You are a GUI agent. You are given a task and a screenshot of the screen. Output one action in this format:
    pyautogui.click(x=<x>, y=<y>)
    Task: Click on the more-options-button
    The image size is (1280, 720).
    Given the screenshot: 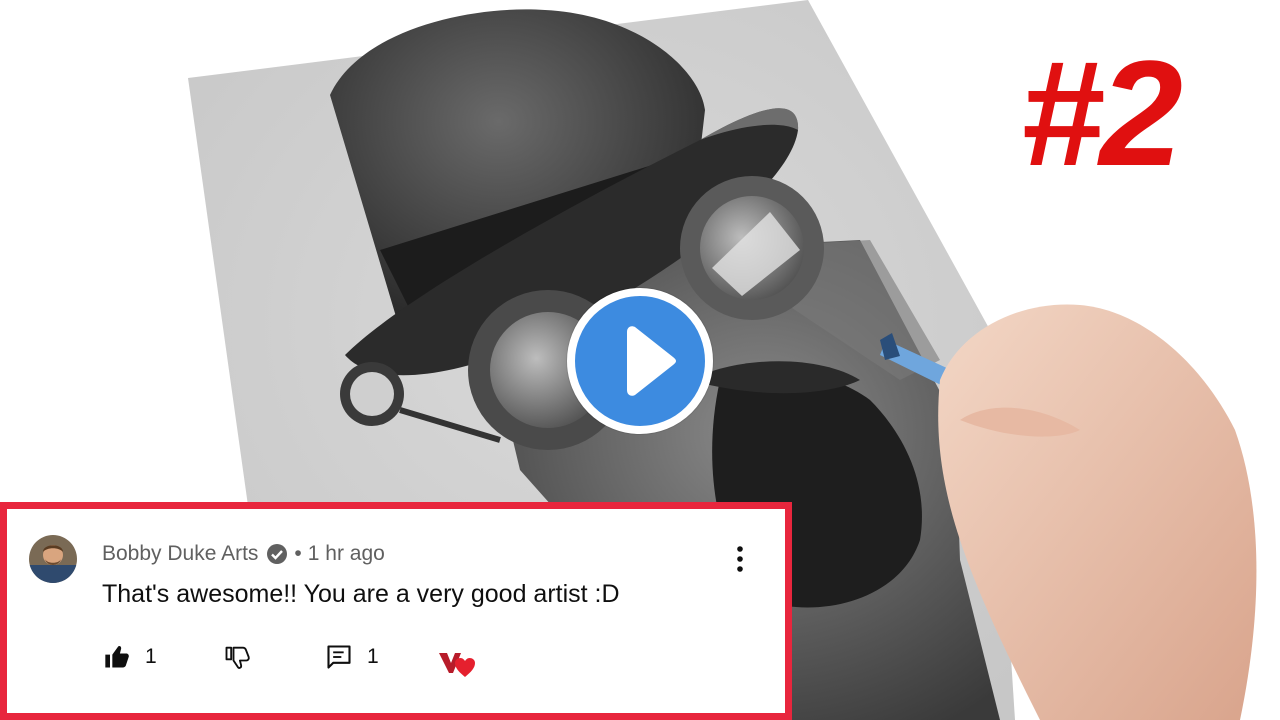 What is the action you would take?
    pyautogui.click(x=740, y=560)
    